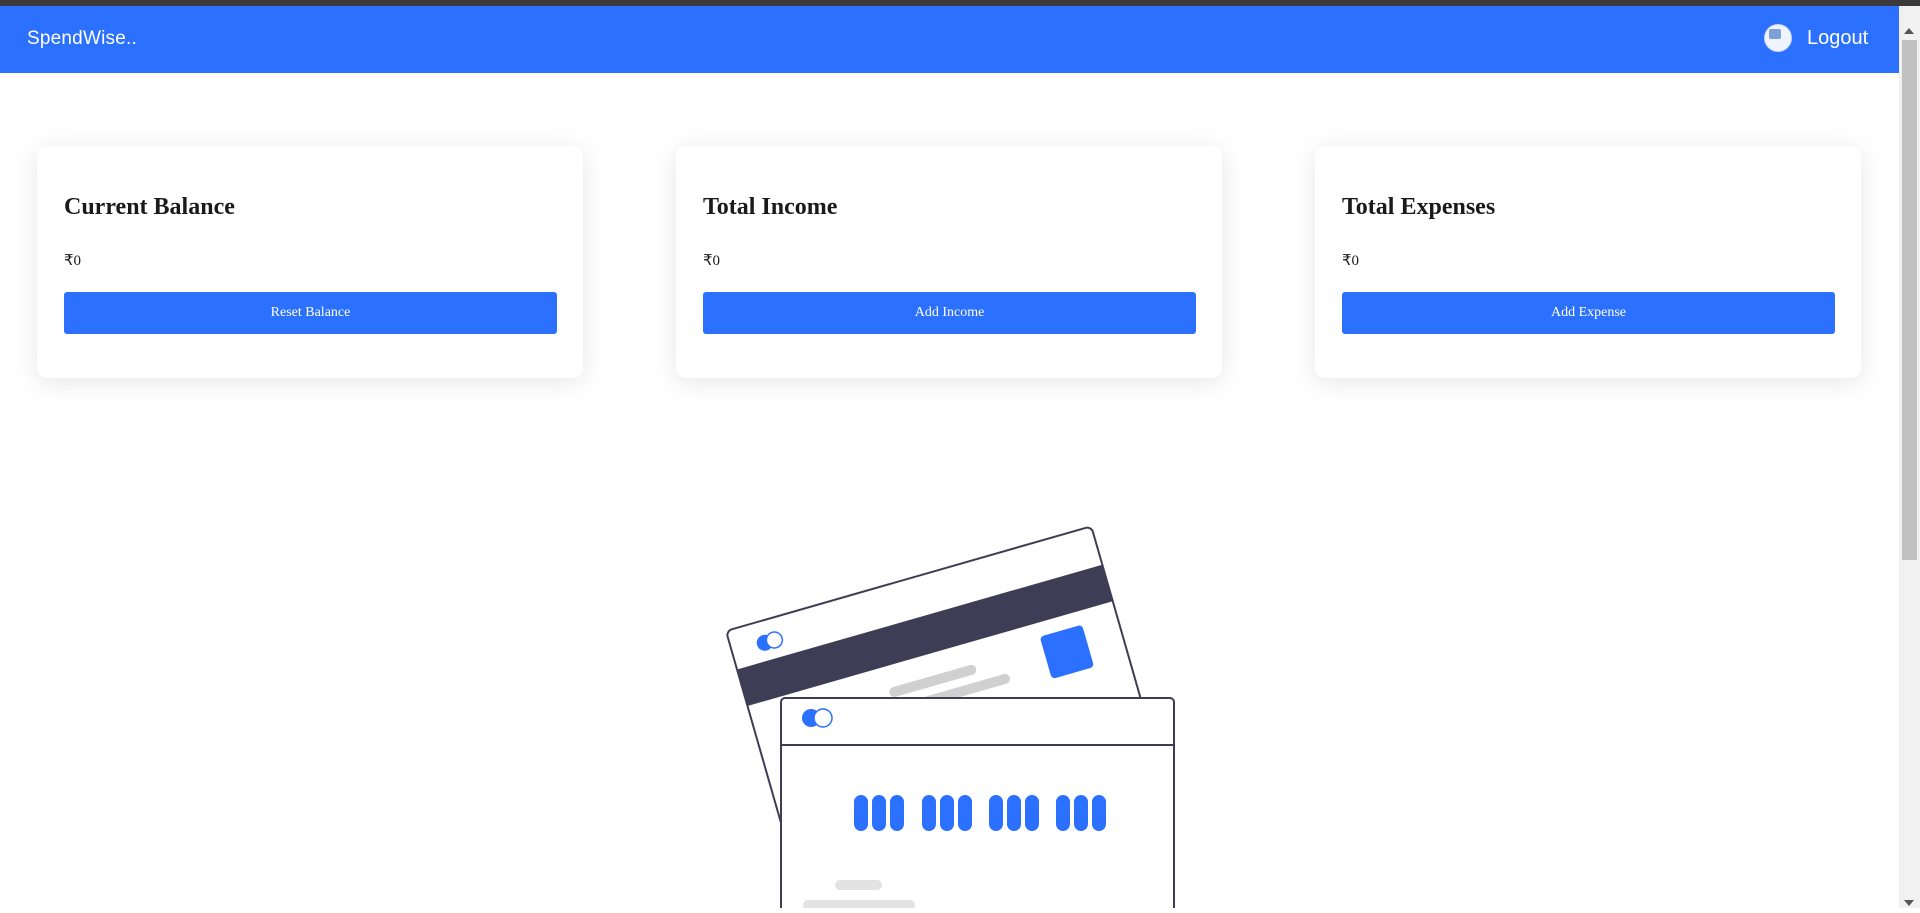 This screenshot has height=913, width=1920. I want to click on scroll-down-arrow-icon, so click(1909, 903).